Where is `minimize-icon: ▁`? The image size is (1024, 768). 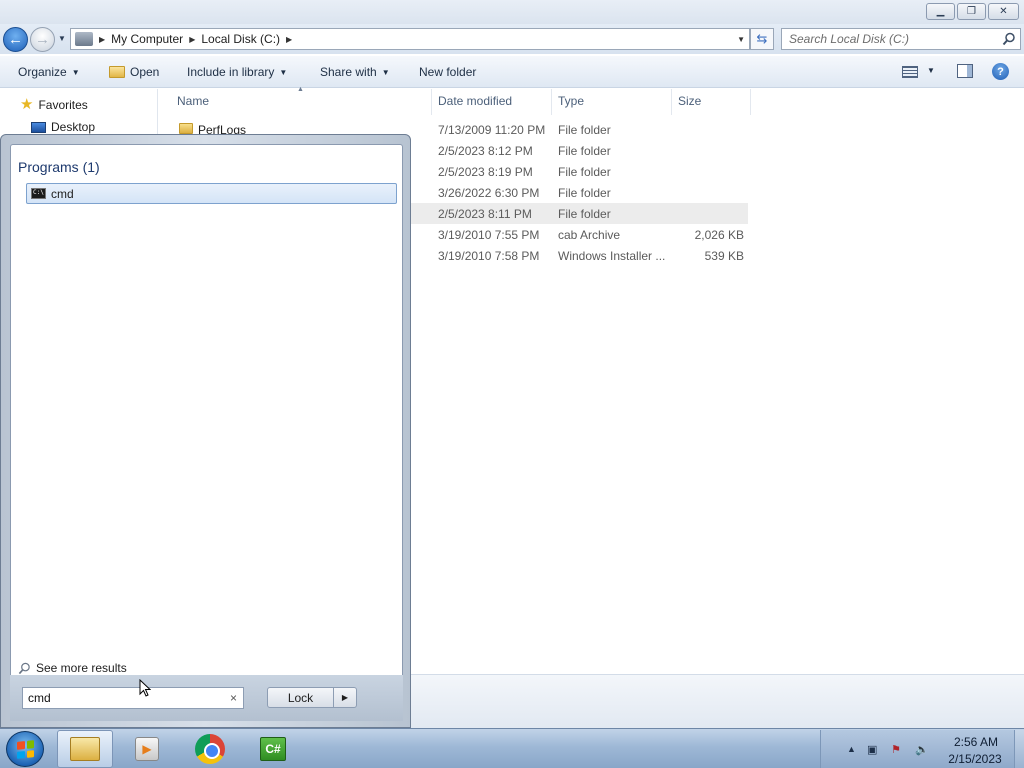 minimize-icon: ▁ is located at coordinates (940, 11).